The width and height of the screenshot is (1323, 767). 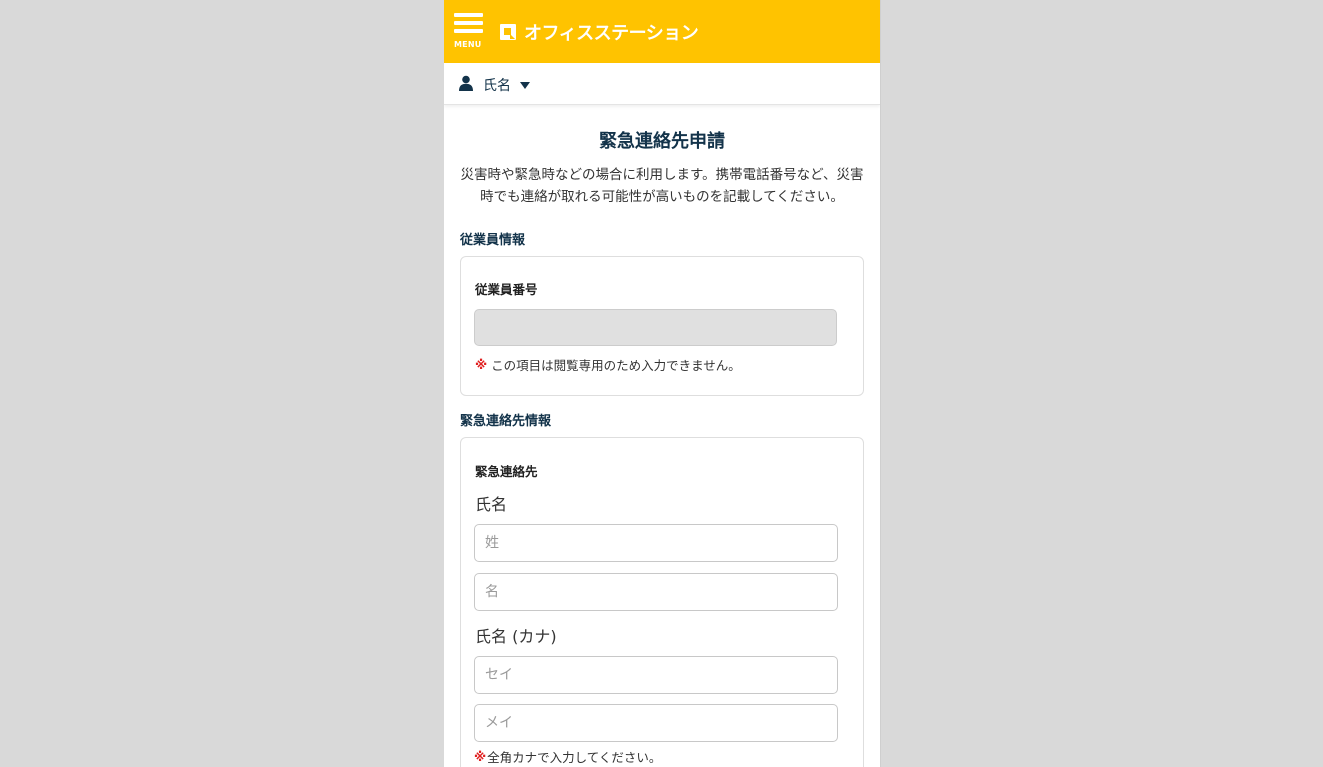 I want to click on kana-note: ※ 全角カナで入力してください。, so click(x=567, y=756).